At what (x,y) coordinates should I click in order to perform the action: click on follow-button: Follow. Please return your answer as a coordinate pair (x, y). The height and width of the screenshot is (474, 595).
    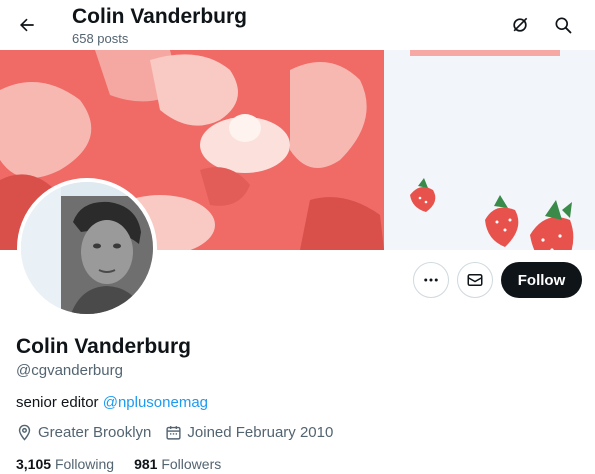
    Looking at the image, I should click on (541, 280).